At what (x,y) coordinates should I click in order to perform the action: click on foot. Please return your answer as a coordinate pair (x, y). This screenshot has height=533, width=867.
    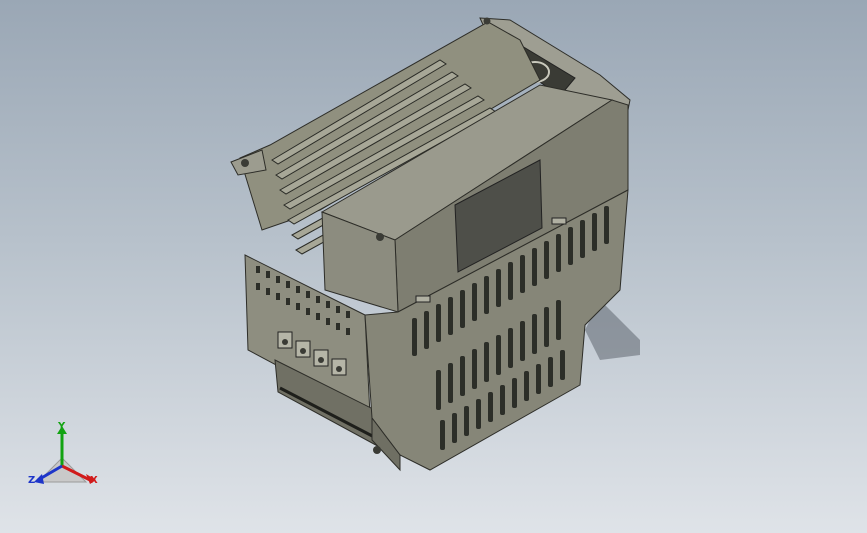
    Looking at the image, I should click on (377, 450).